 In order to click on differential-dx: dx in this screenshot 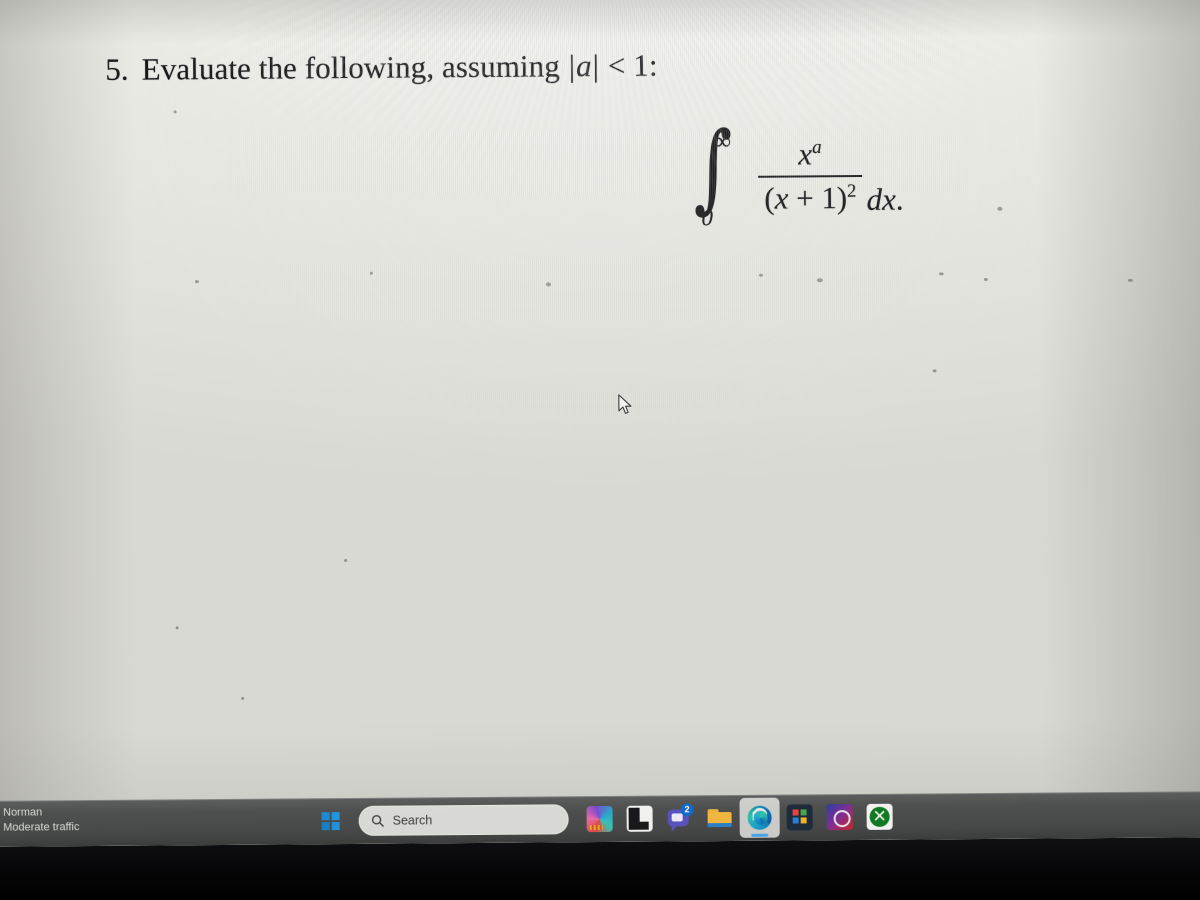, I will do `click(881, 199)`.